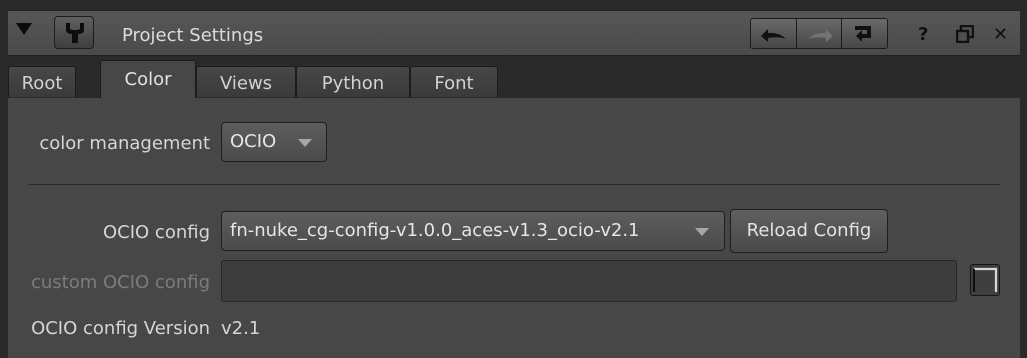  I want to click on undo-icon, so click(773, 35).